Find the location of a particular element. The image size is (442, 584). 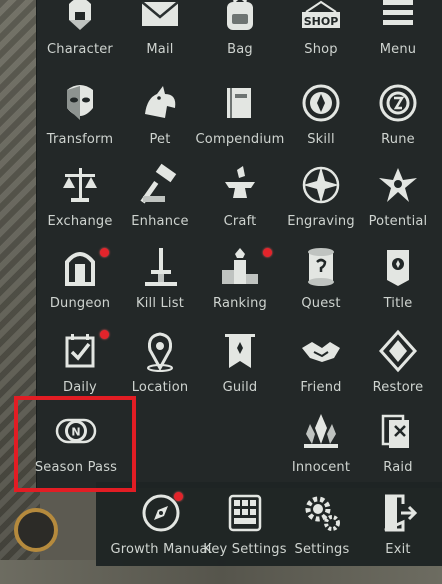

diamond-crest-icon is located at coordinates (398, 351).